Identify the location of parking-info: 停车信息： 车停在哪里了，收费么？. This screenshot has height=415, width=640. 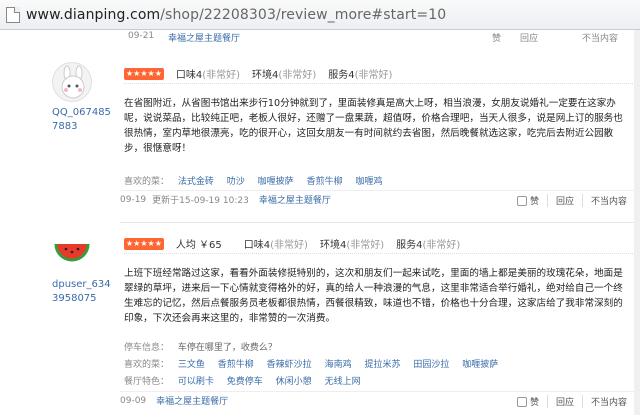
(200, 348).